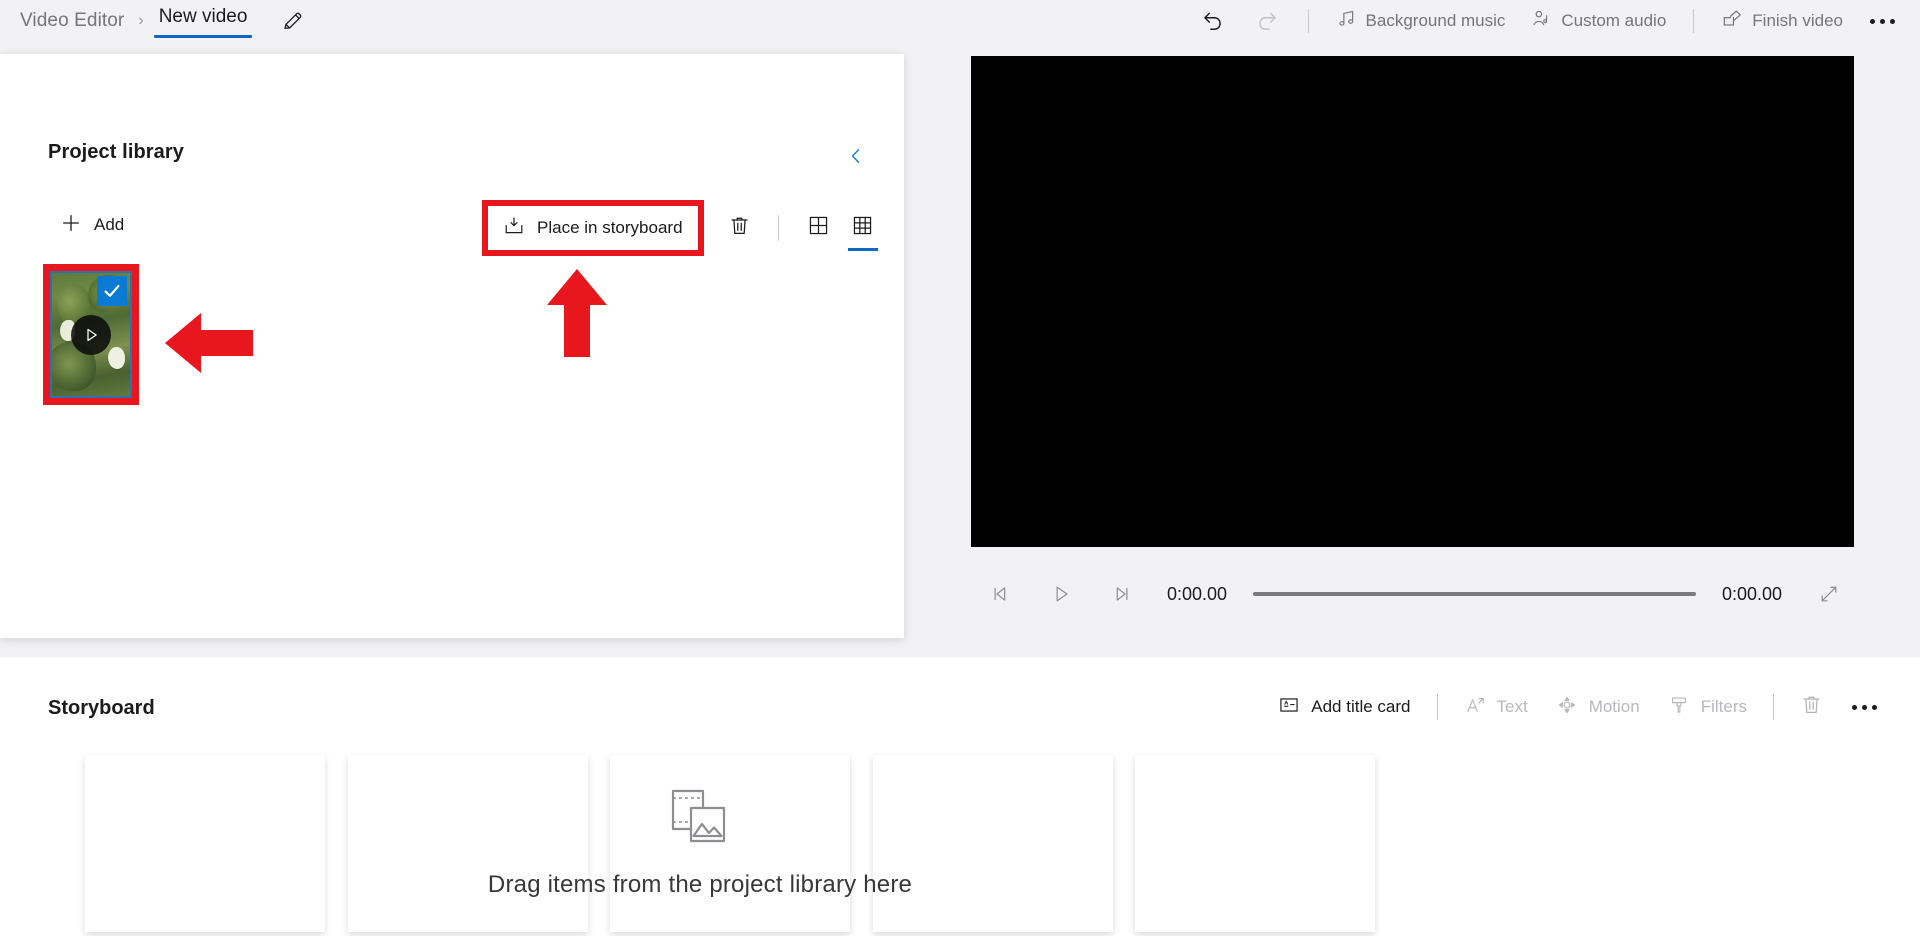 The width and height of the screenshot is (1920, 936). I want to click on undo-icon, so click(1213, 21).